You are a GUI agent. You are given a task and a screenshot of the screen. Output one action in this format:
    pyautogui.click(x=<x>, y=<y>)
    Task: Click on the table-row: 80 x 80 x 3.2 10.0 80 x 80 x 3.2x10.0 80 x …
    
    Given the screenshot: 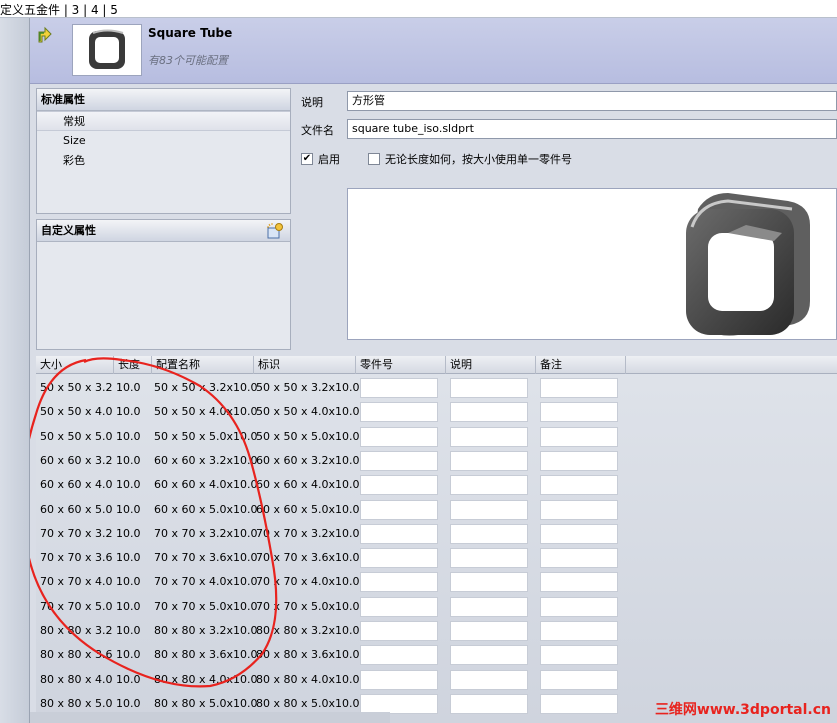 What is the action you would take?
    pyautogui.click(x=436, y=631)
    